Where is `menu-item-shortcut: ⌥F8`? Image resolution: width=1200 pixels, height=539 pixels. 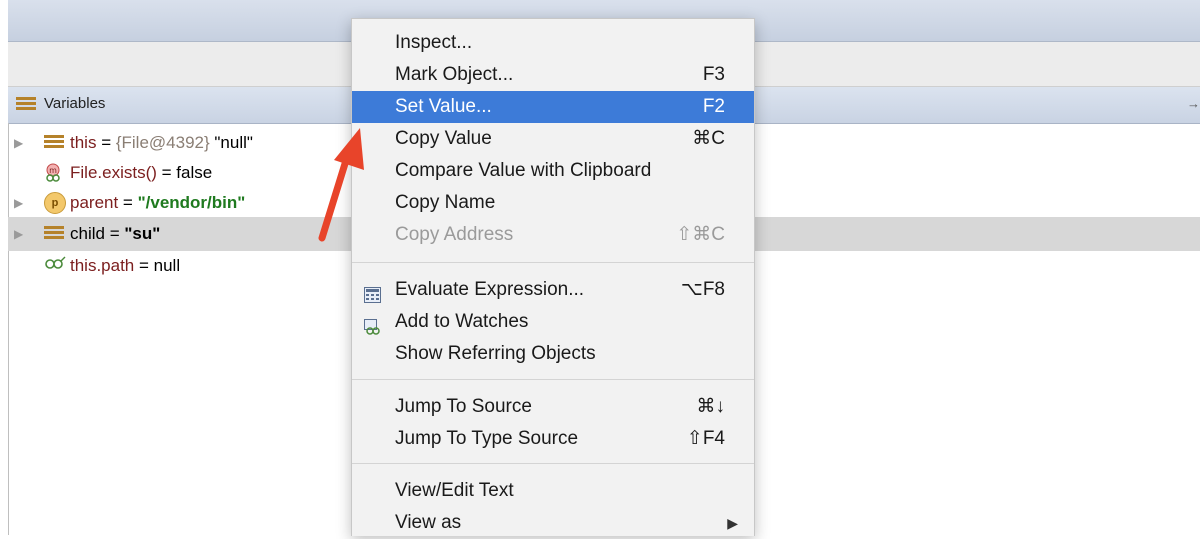
menu-item-shortcut: ⌥F8 is located at coordinates (702, 289).